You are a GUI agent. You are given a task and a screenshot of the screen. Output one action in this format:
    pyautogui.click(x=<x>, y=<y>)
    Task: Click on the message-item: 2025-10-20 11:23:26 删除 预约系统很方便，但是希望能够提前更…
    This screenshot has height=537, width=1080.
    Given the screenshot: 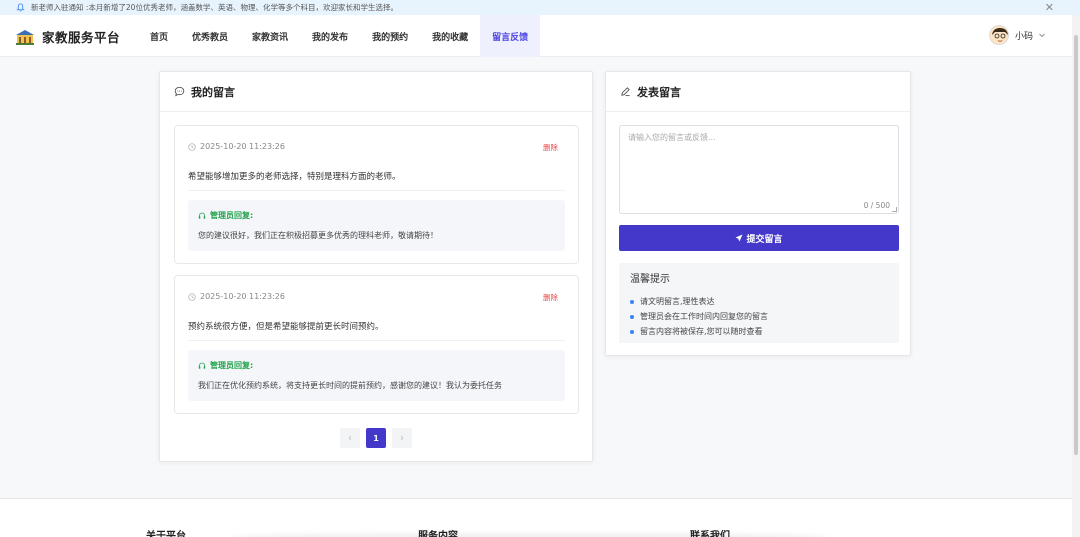 What is the action you would take?
    pyautogui.click(x=376, y=344)
    